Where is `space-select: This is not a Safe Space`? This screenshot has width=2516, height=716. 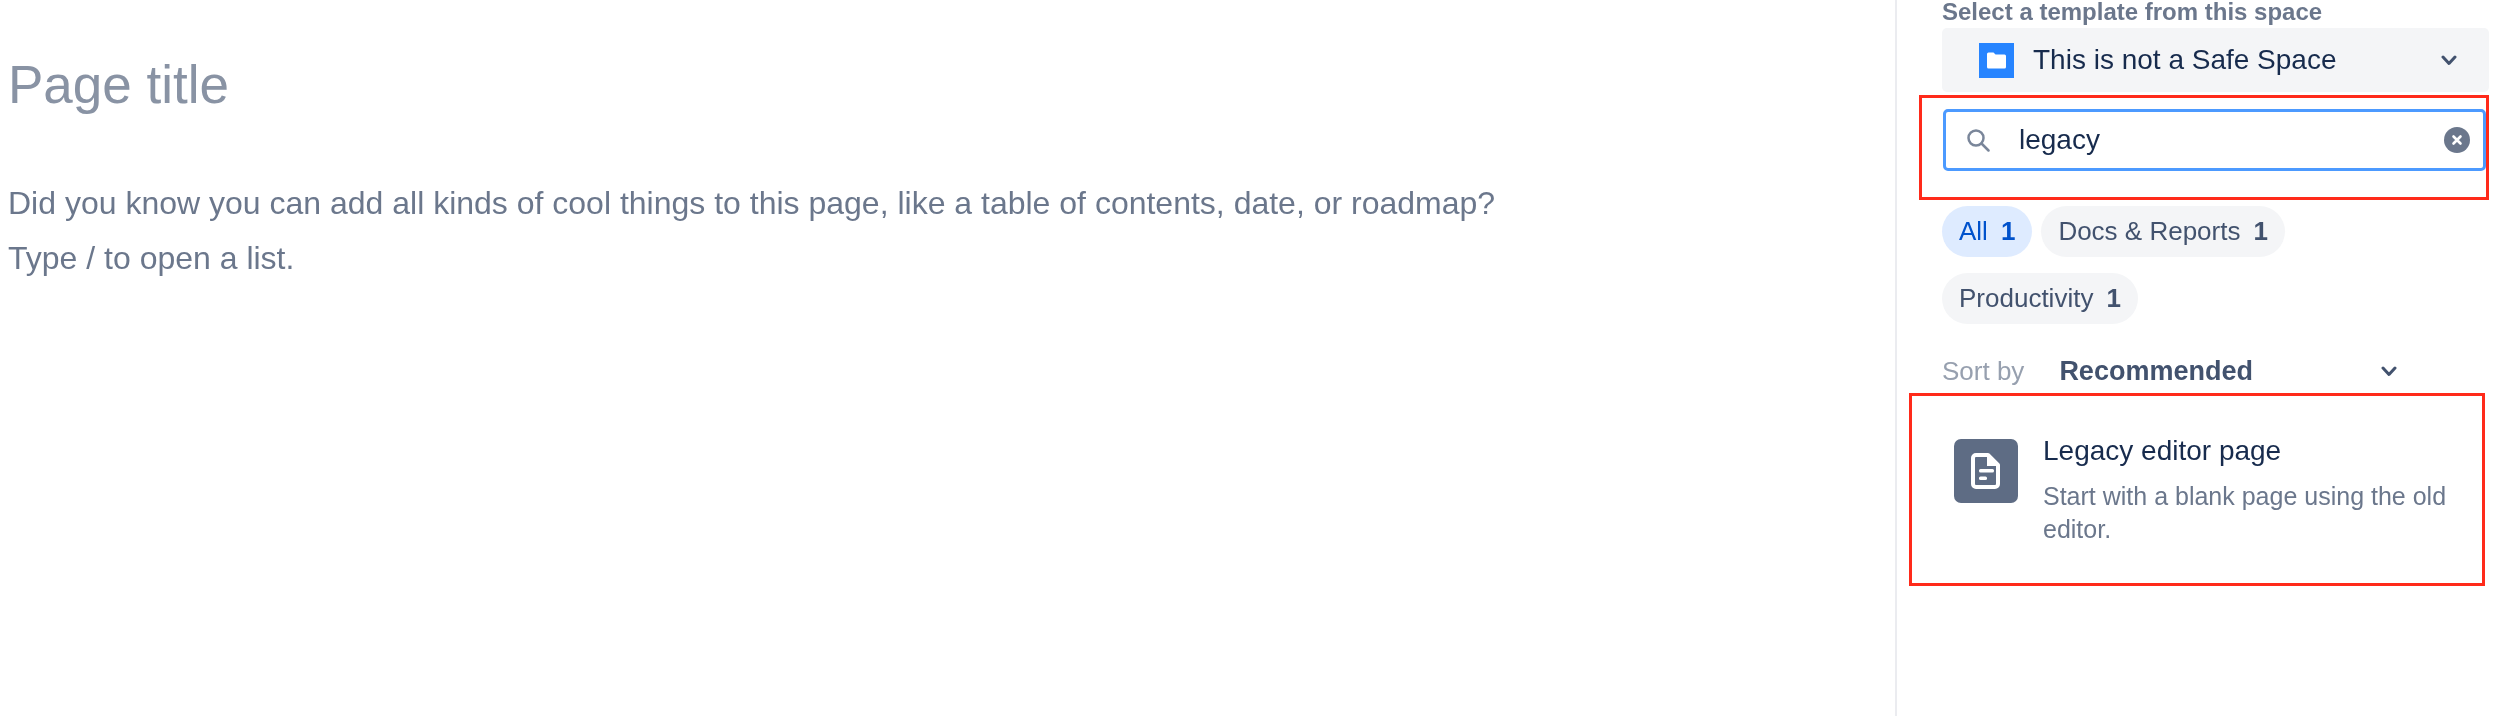 space-select: This is not a Safe Space is located at coordinates (2215, 60).